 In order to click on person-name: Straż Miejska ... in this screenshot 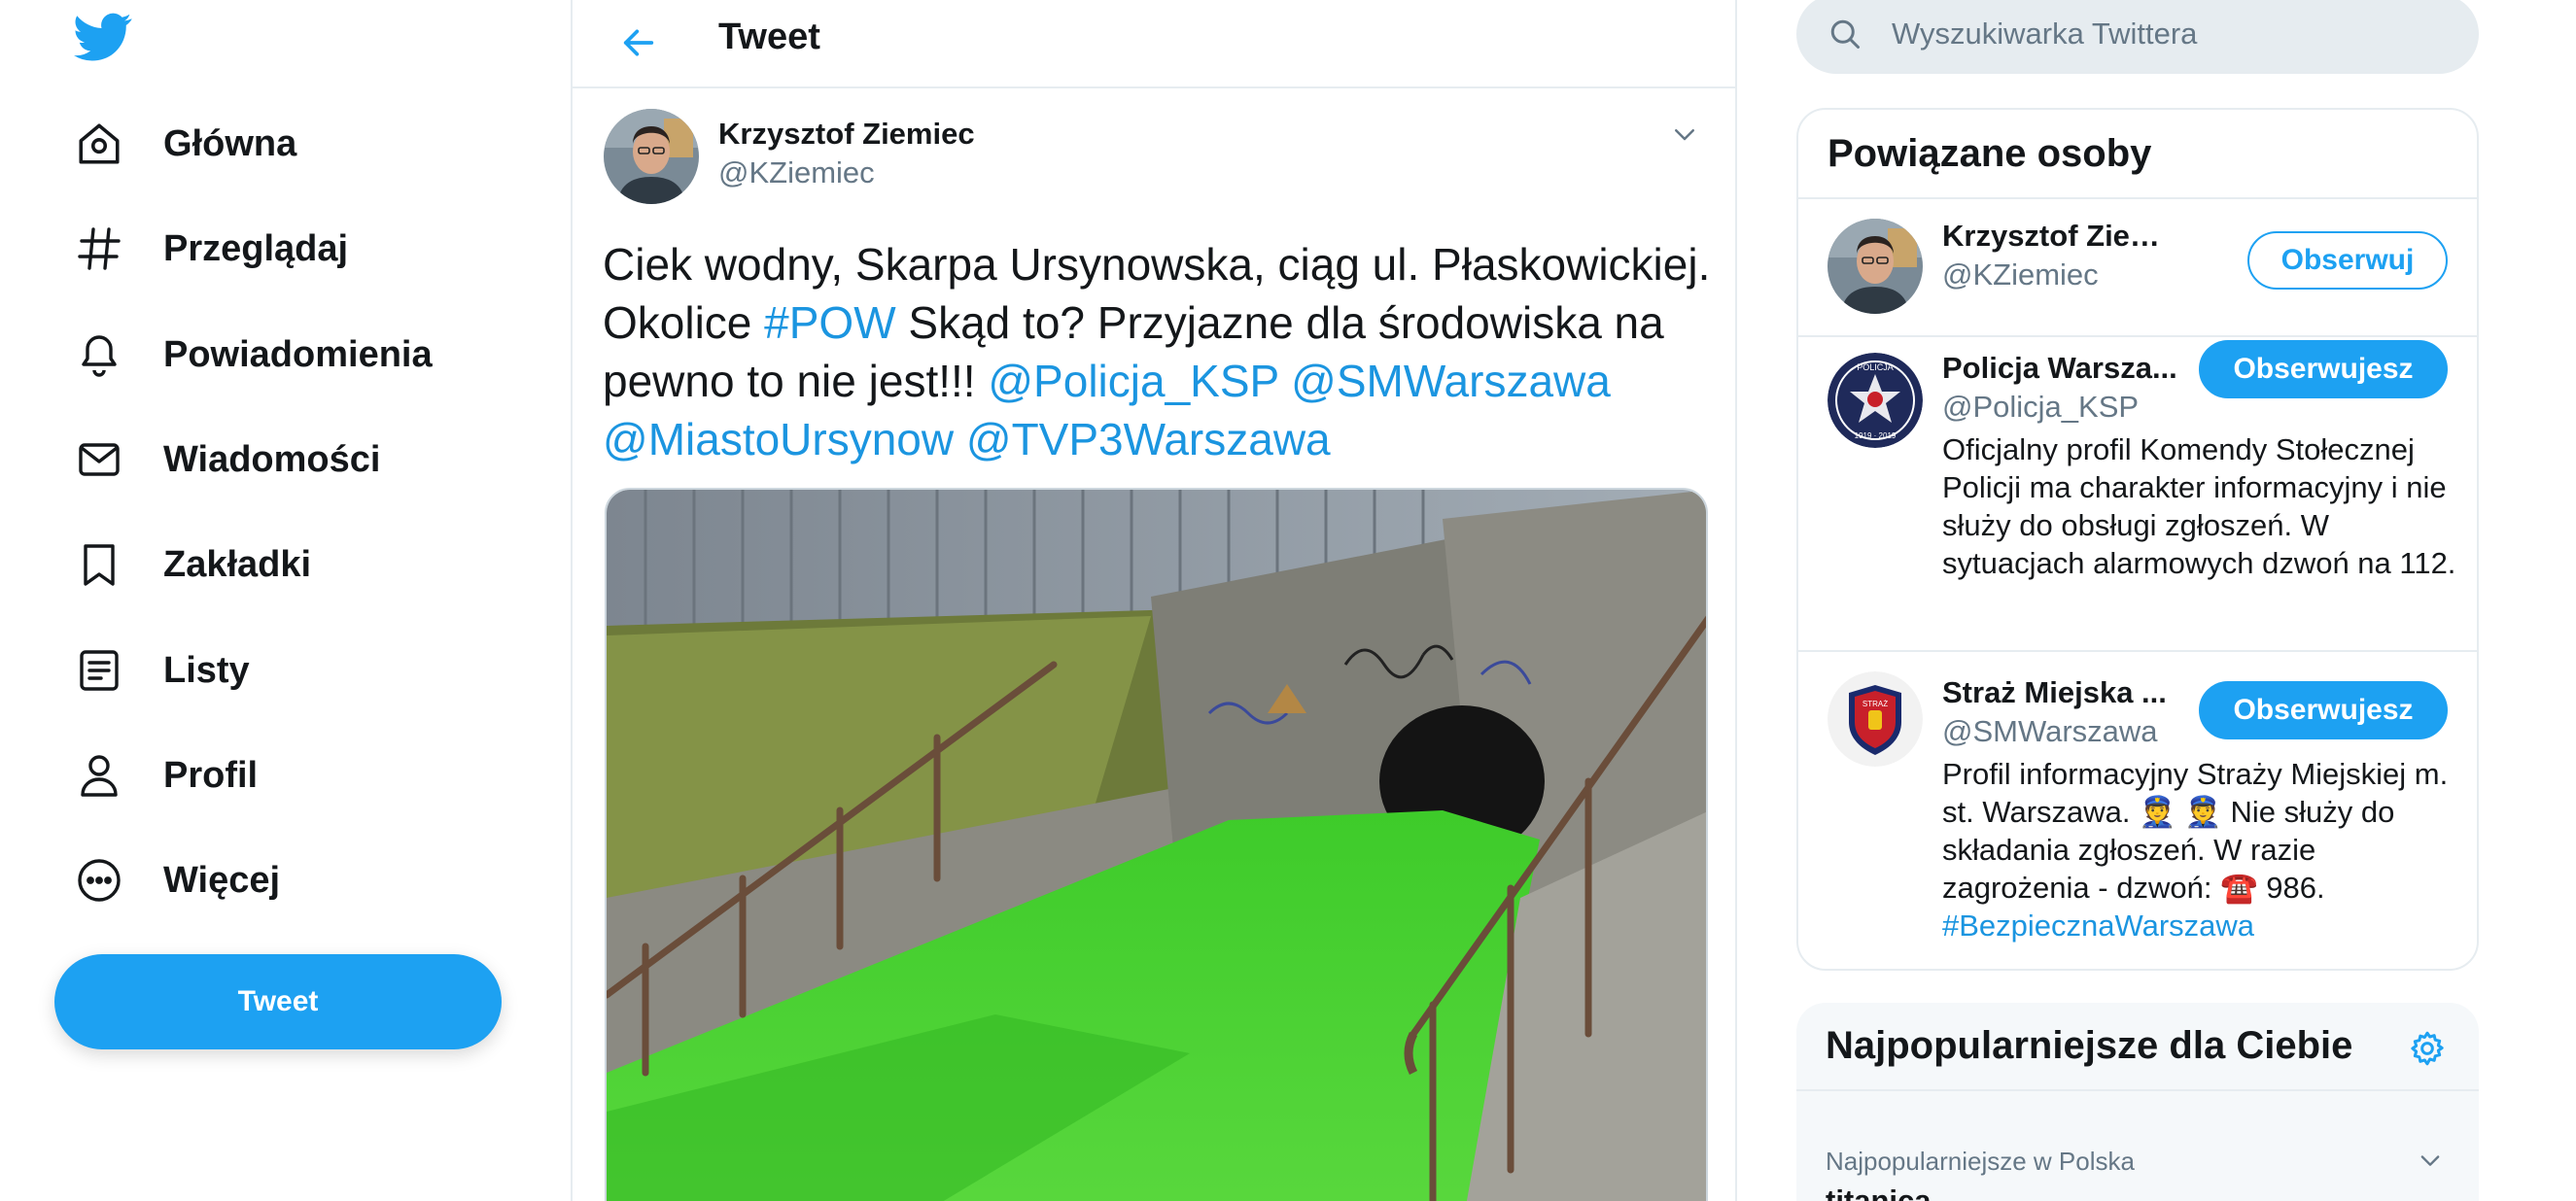, I will do `click(2054, 693)`.